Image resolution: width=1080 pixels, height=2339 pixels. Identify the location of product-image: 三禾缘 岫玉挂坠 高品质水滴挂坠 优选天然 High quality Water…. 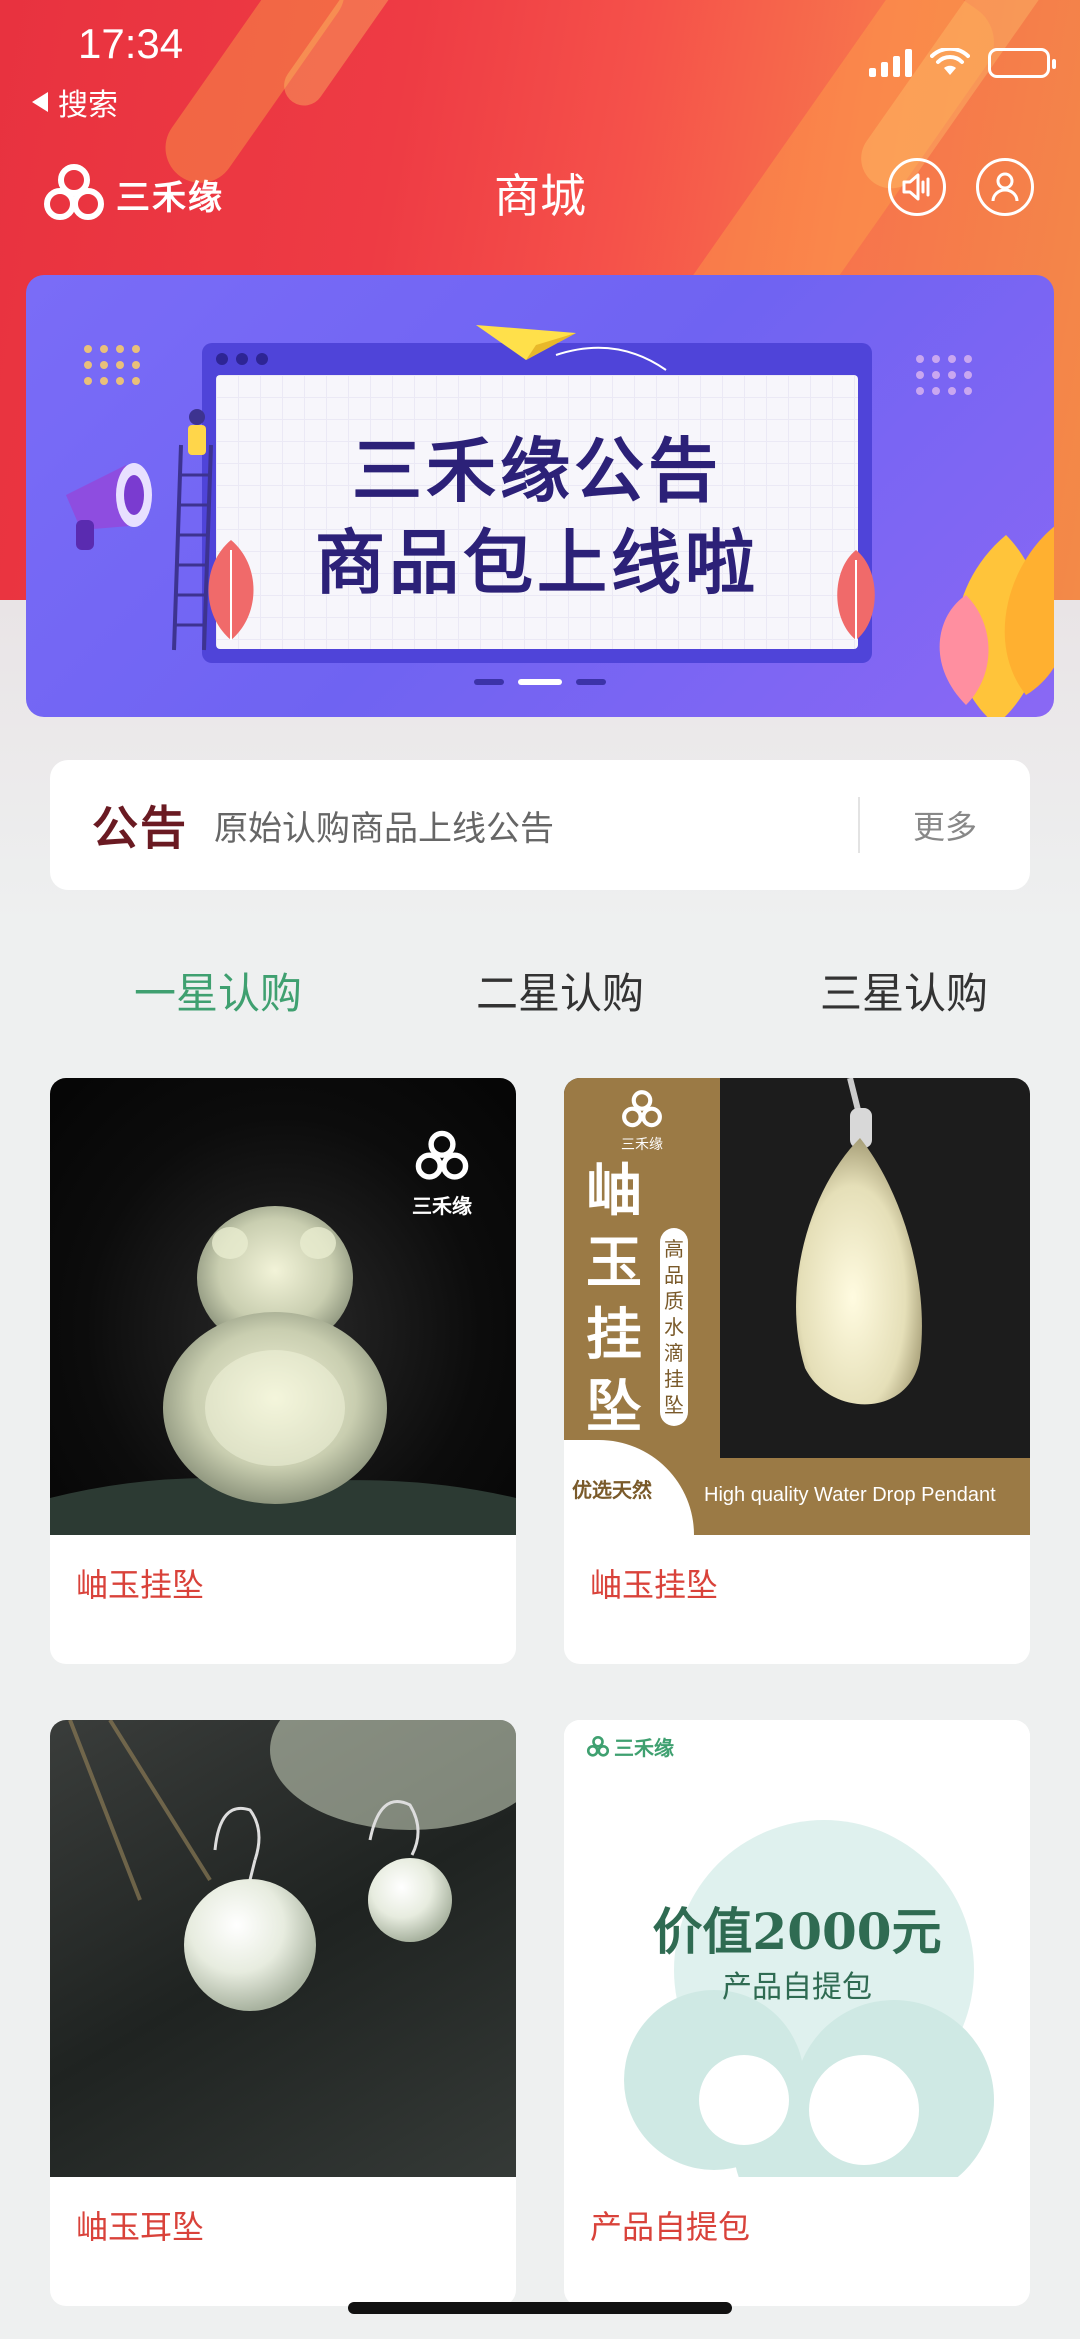
(797, 1306).